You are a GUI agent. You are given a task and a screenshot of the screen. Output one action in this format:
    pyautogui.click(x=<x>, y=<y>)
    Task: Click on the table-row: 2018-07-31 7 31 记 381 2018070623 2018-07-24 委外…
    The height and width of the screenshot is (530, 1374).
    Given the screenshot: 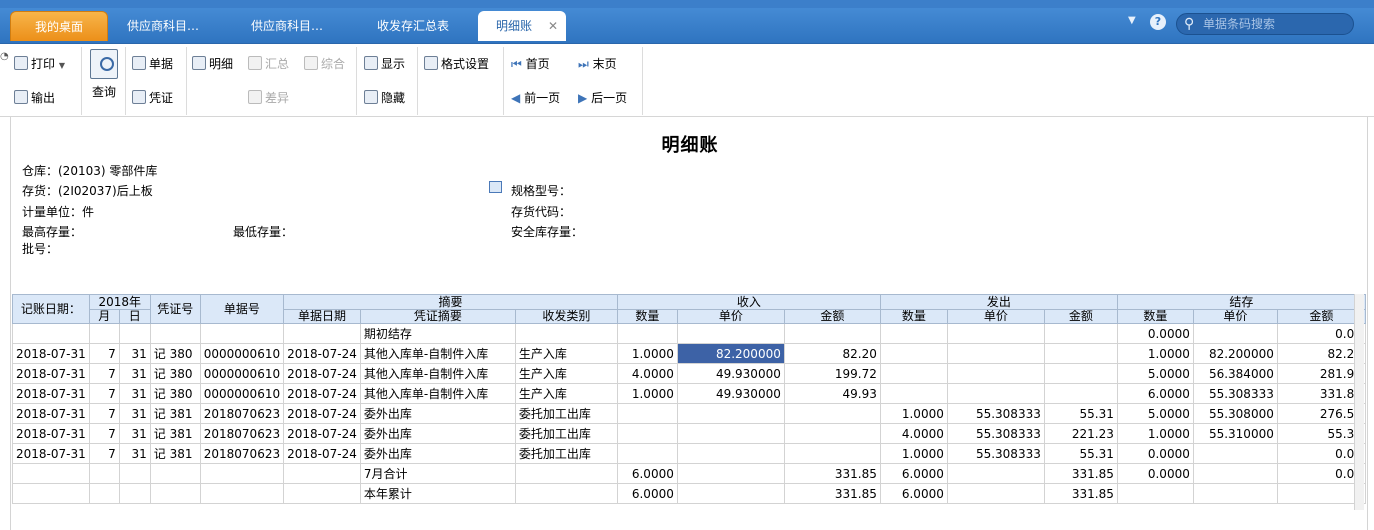 What is the action you would take?
    pyautogui.click(x=689, y=453)
    